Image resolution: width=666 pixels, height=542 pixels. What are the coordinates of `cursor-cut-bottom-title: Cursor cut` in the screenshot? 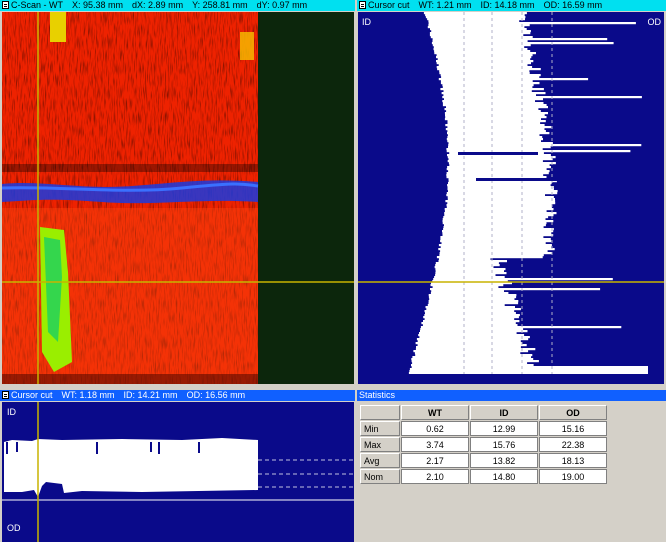 It's located at (32, 395).